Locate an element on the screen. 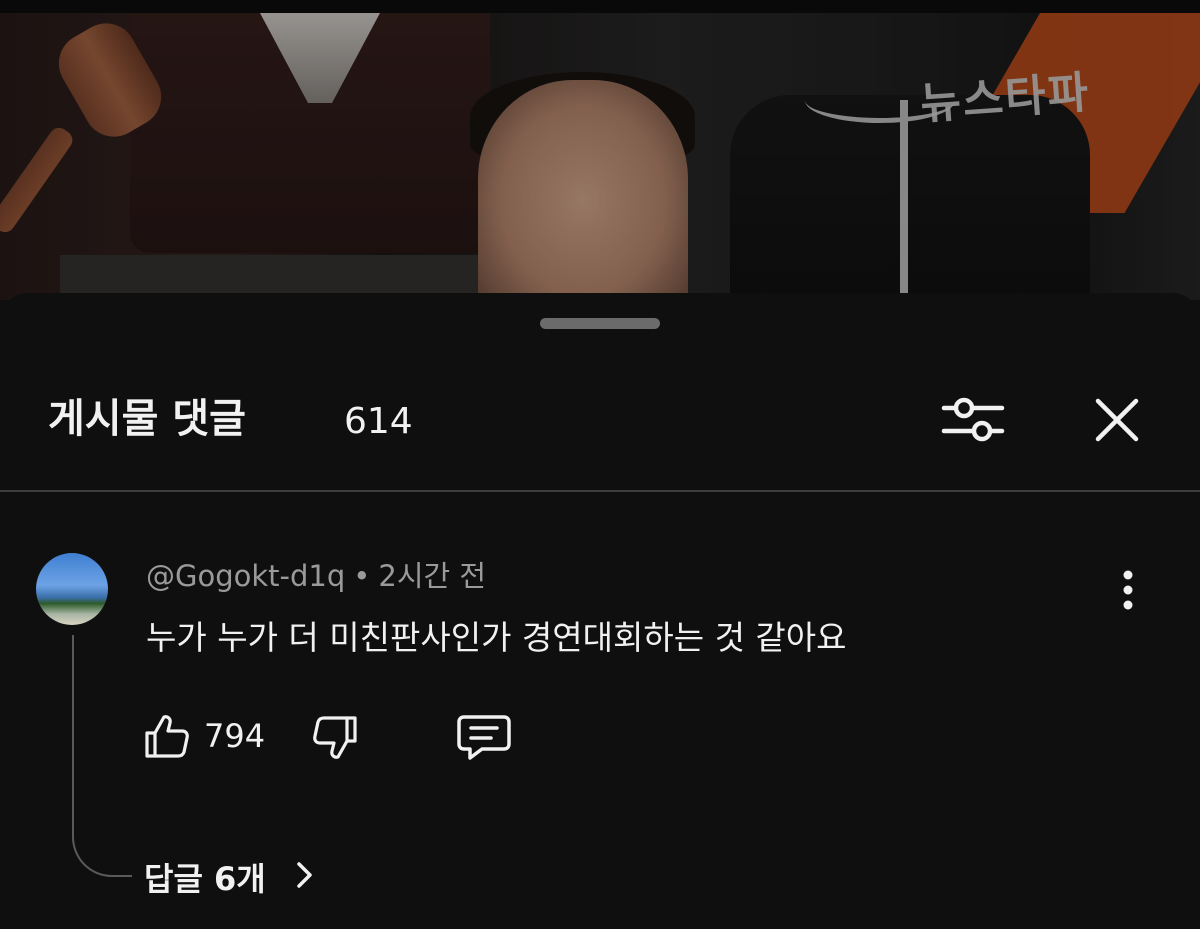  comment-more-button is located at coordinates (1128, 593).